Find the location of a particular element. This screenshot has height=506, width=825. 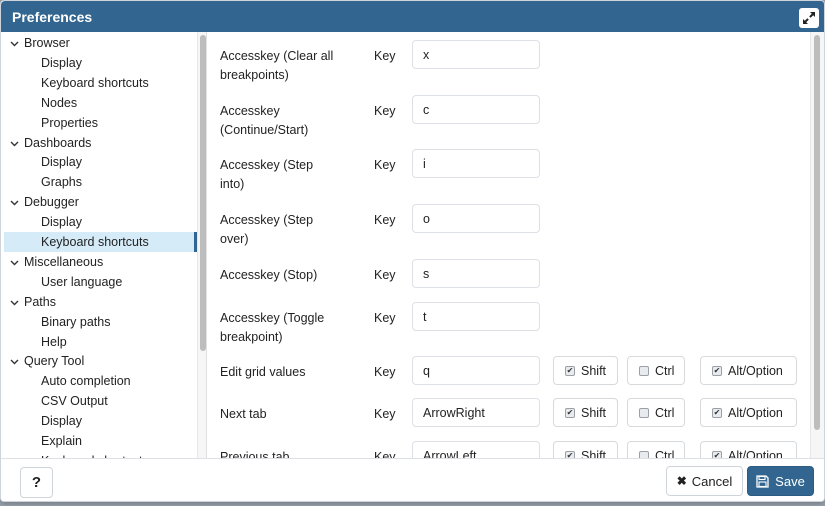

shortcut-label: Accesskey (Step into) is located at coordinates (267, 174).